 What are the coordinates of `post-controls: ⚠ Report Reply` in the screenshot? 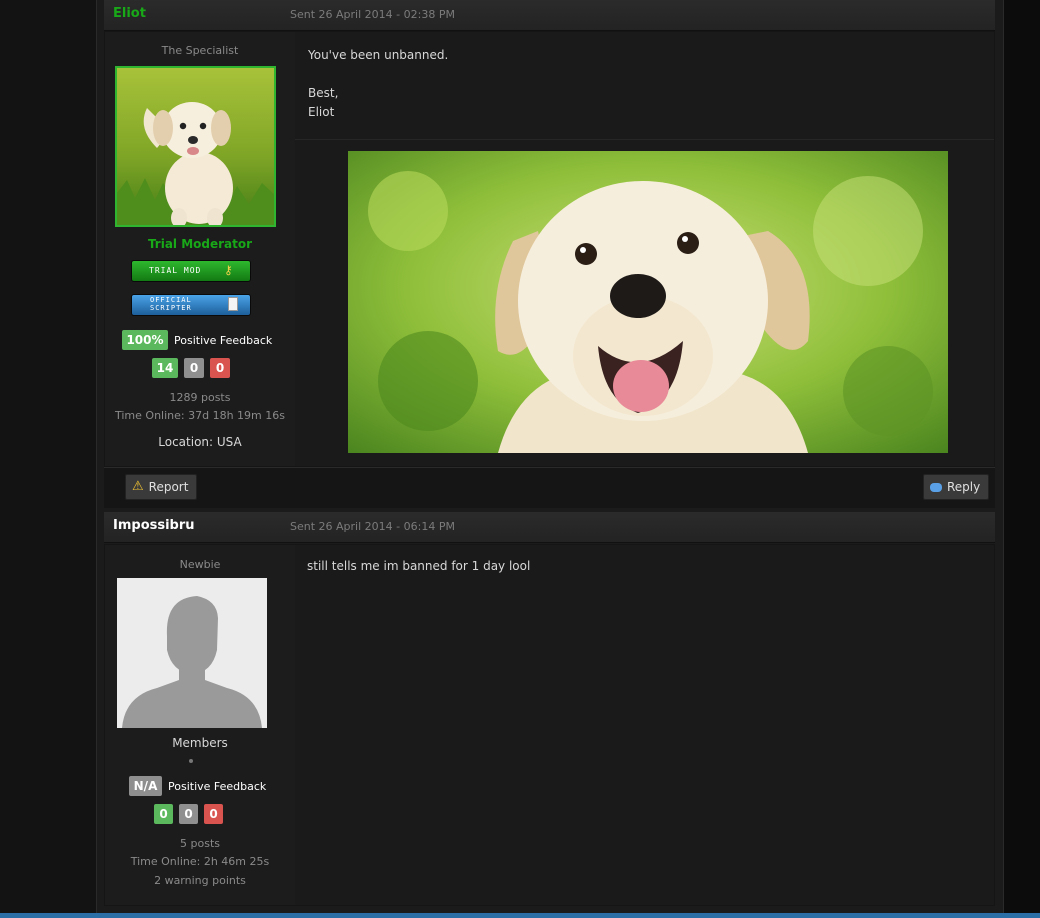 It's located at (549, 487).